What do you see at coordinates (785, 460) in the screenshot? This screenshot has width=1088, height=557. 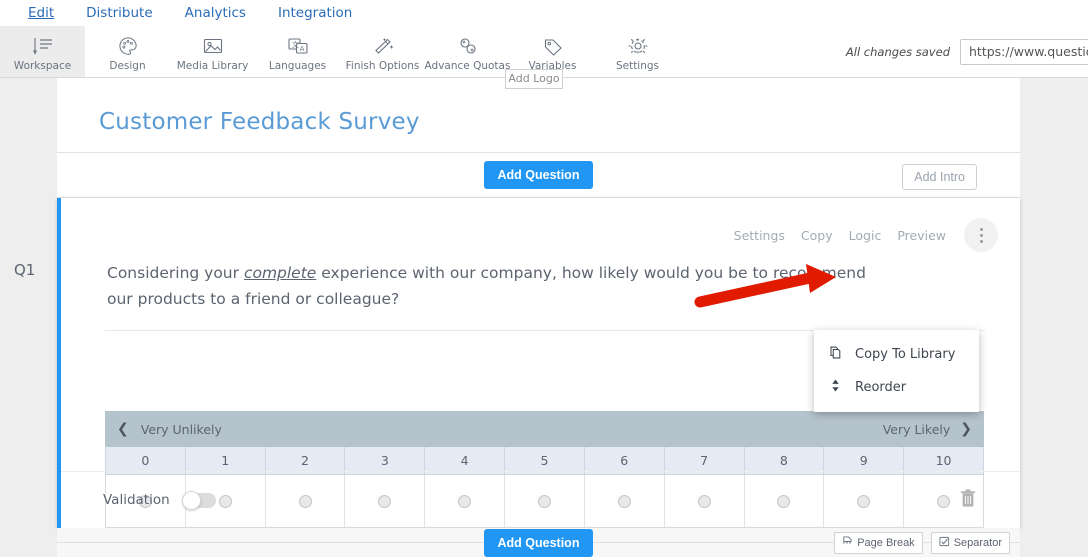 I see `nps-number-cell: 8` at bounding box center [785, 460].